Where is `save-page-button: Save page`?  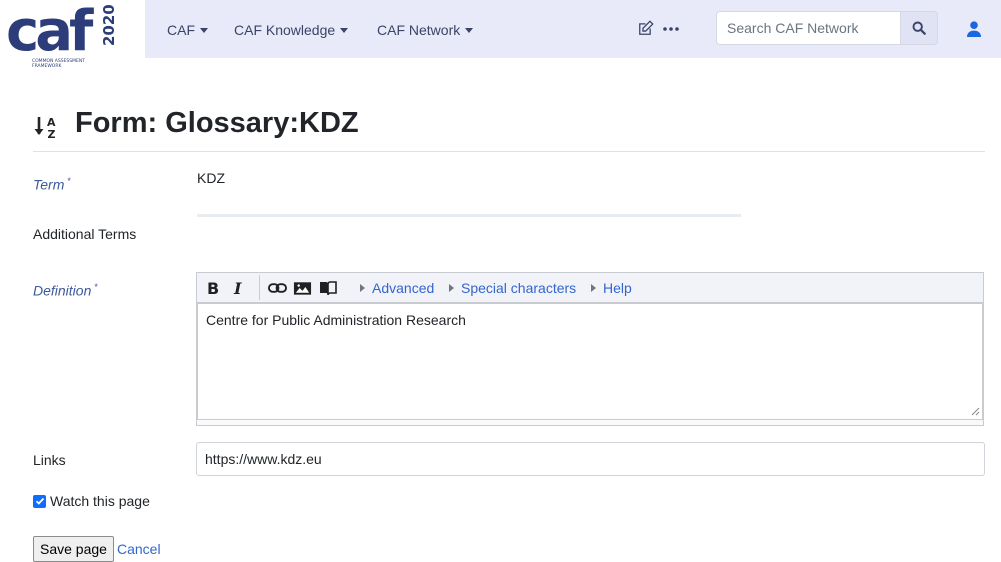 save-page-button: Save page is located at coordinates (73, 549).